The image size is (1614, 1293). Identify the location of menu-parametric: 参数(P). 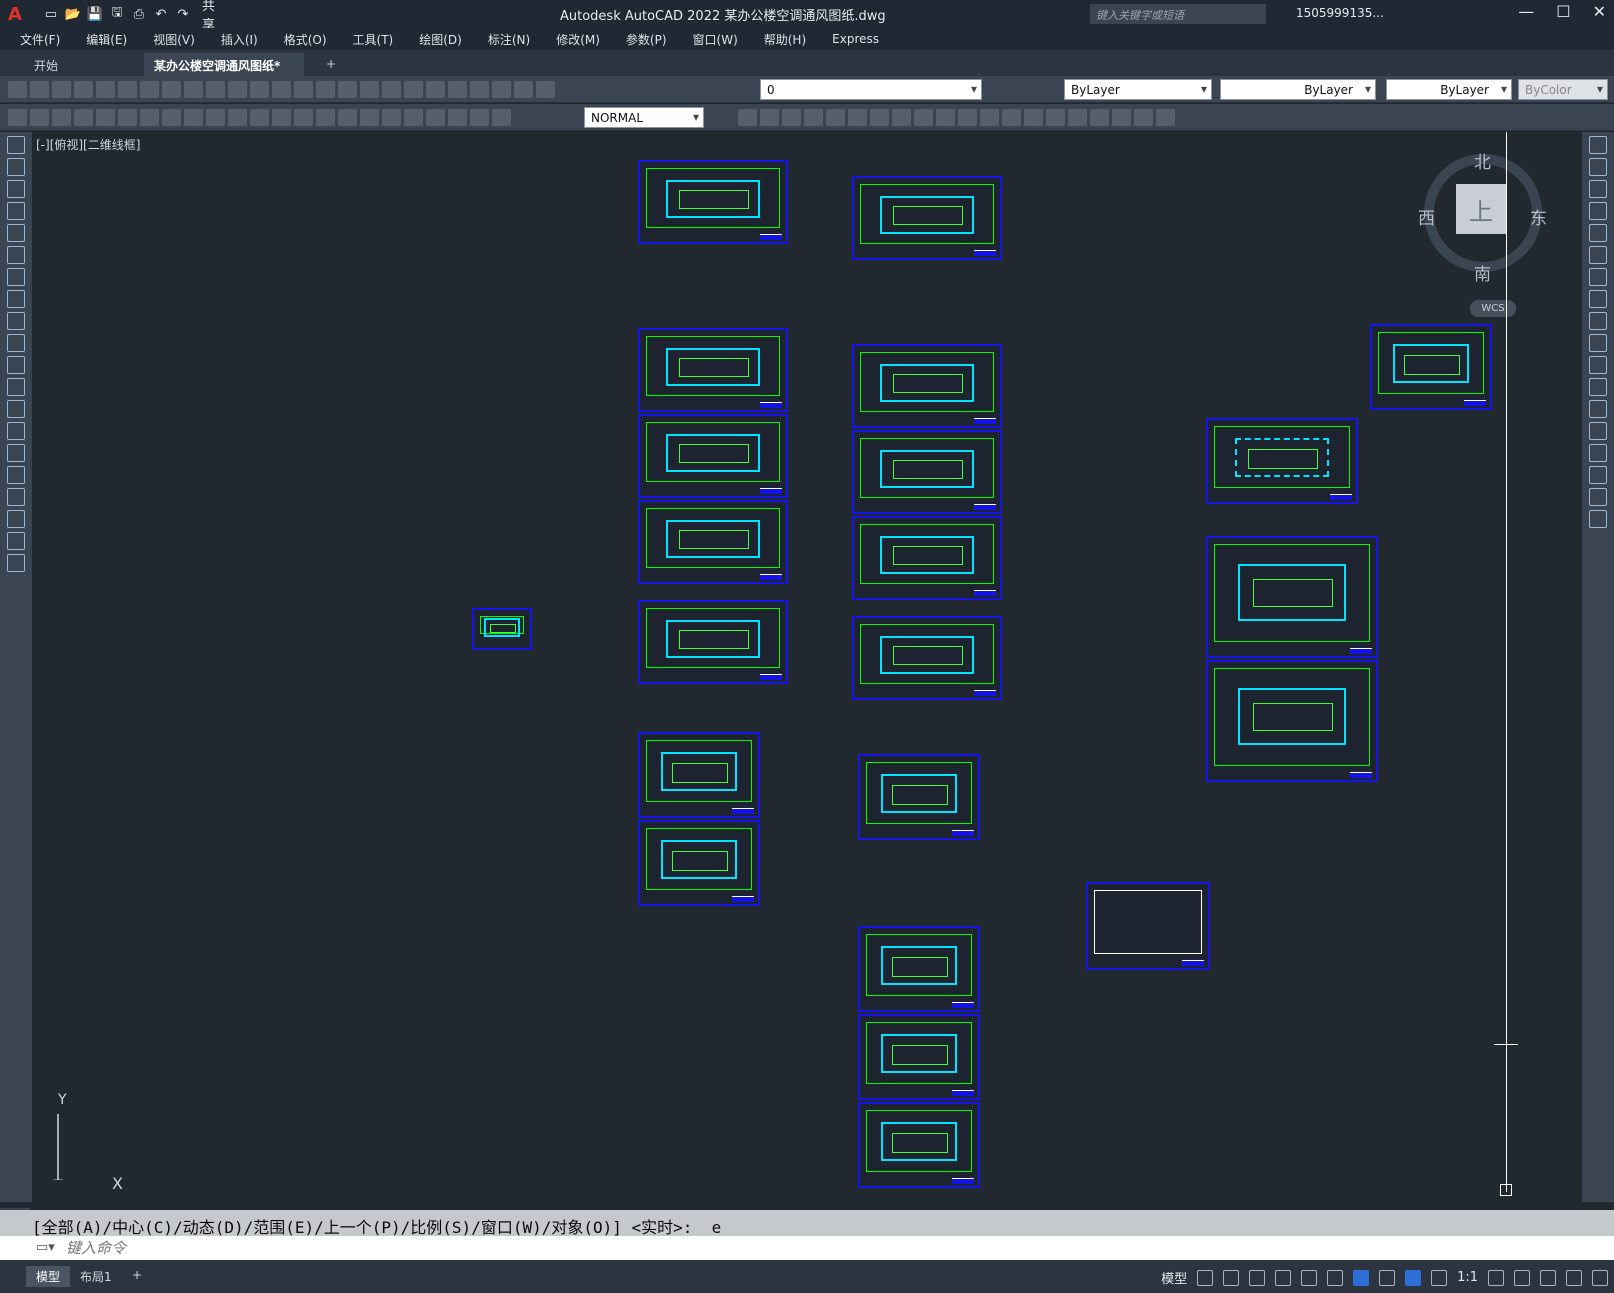
(646, 39).